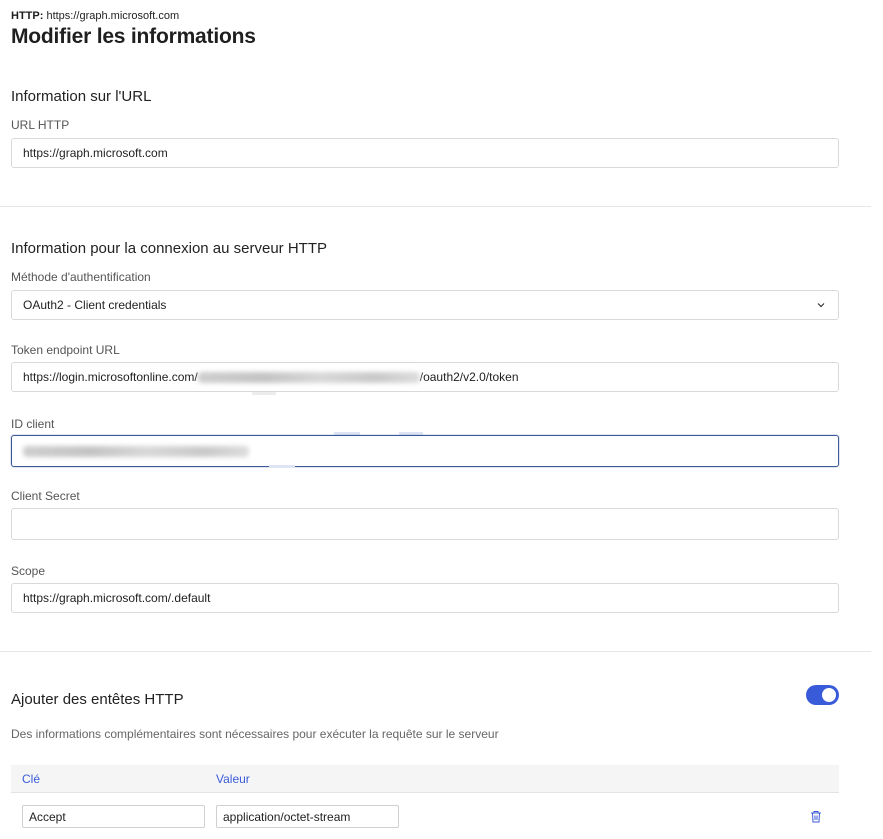 The image size is (883, 839). What do you see at coordinates (65, 350) in the screenshot?
I see `token-endpoint-label: Token endpoint URL` at bounding box center [65, 350].